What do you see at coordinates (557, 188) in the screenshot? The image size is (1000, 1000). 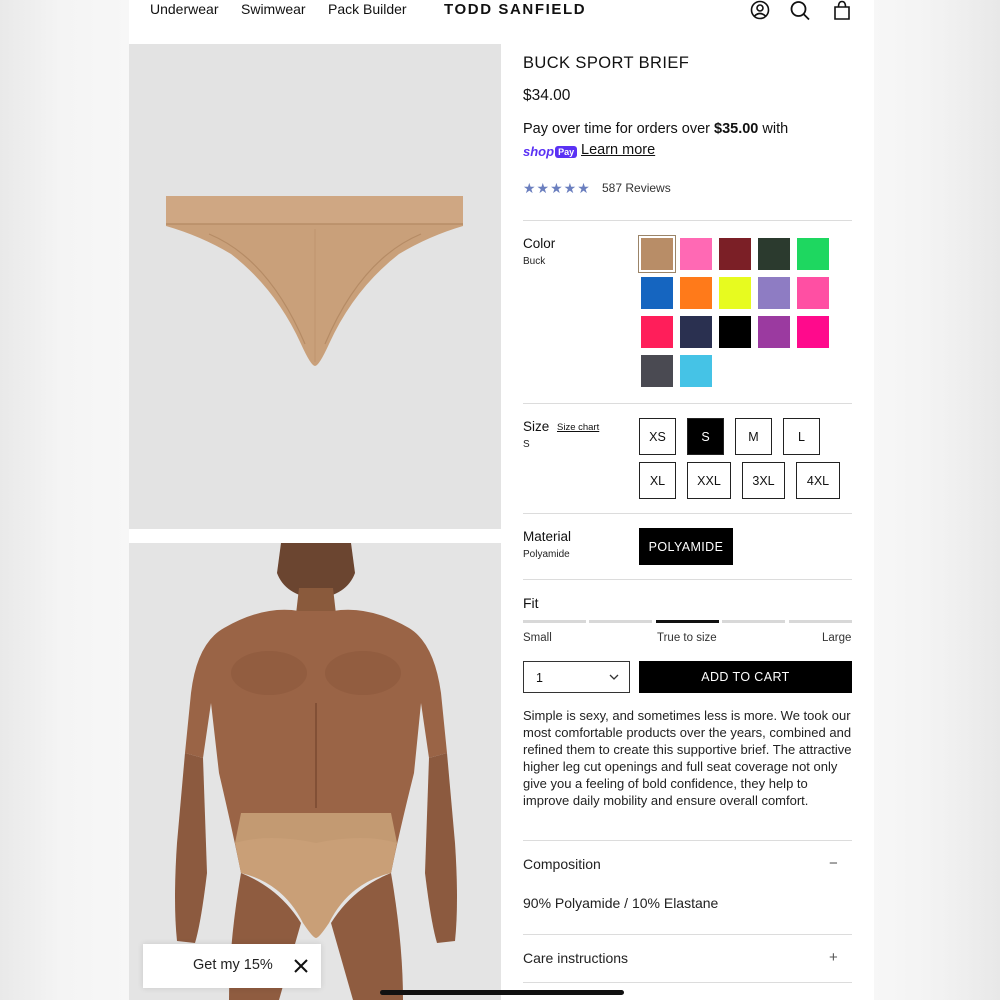 I see `rating-stars: ★★★★★` at bounding box center [557, 188].